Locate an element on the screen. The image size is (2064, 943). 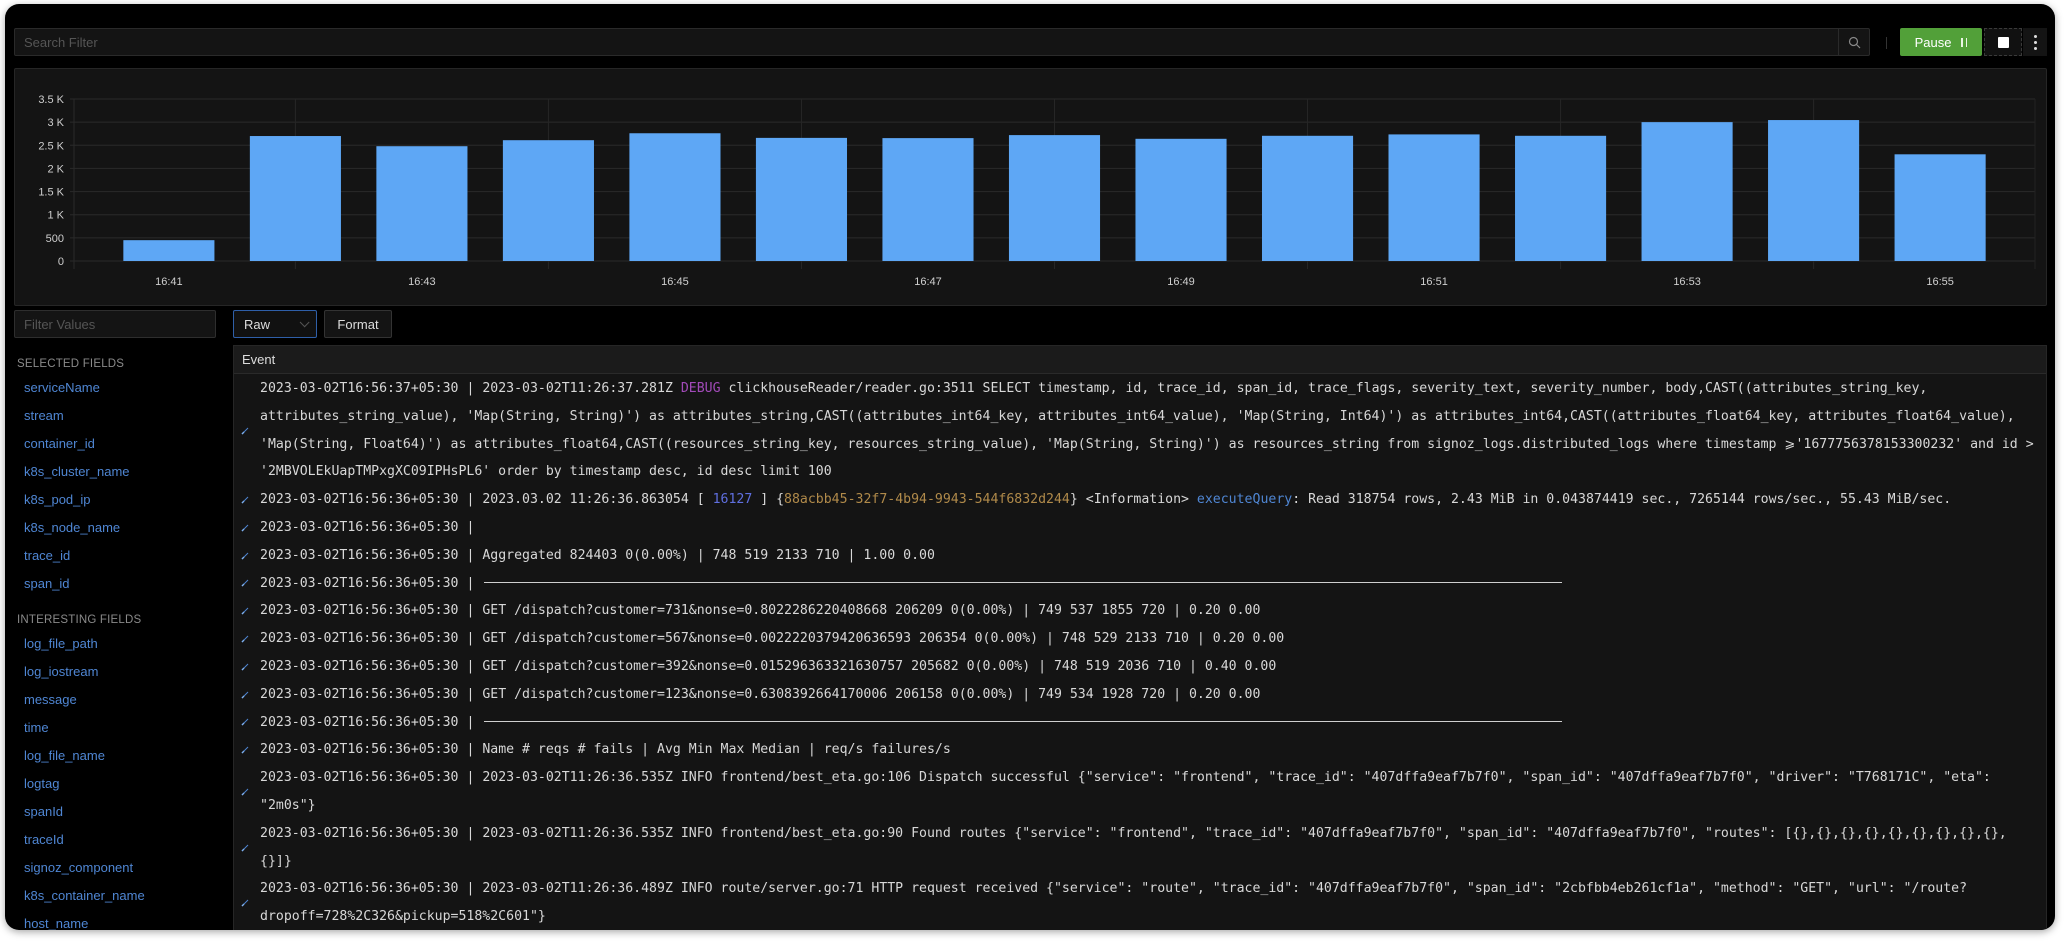
selected-field-servicename: serviceName is located at coordinates (119, 388).